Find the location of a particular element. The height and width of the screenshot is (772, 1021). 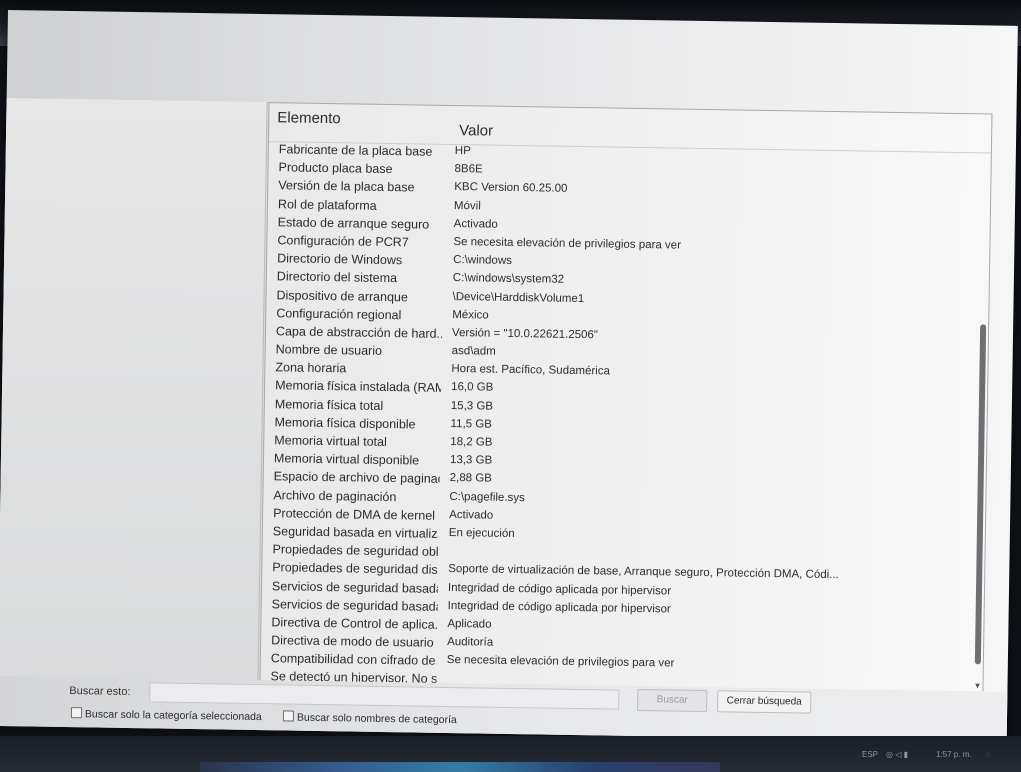

row-element-cell: Configuración de PCR7 is located at coordinates (343, 241).